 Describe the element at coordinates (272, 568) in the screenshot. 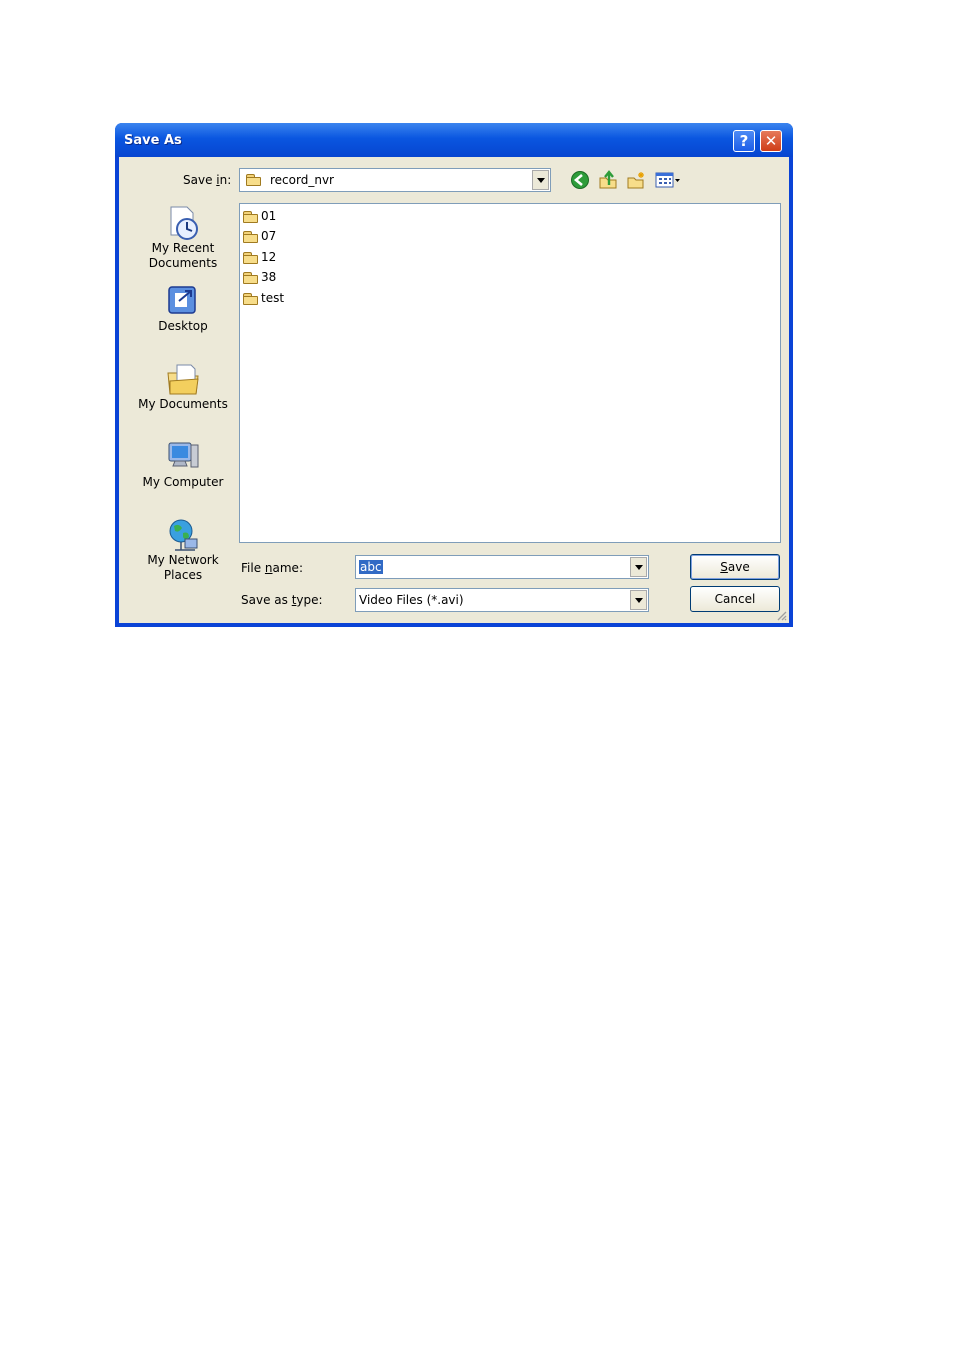

I see `file-name-label: File name:` at that location.